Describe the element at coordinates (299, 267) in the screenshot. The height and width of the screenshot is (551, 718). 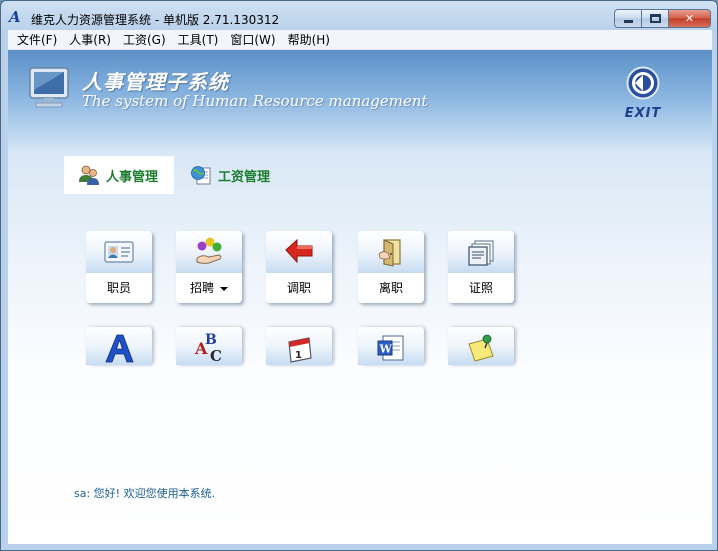
I see `tile-transfer: 调职` at that location.